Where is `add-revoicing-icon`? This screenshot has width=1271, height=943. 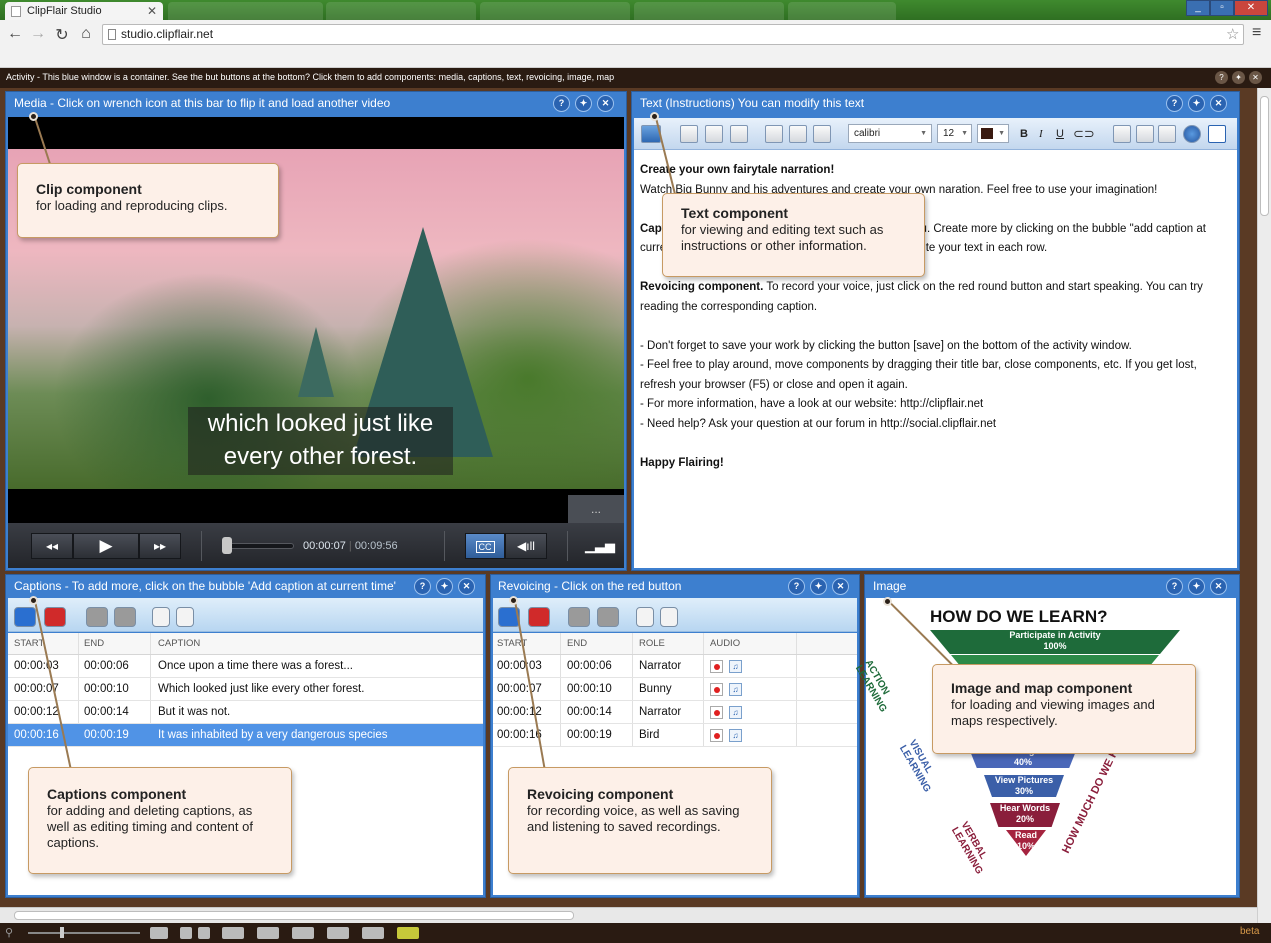
add-revoicing-icon is located at coordinates (303, 933).